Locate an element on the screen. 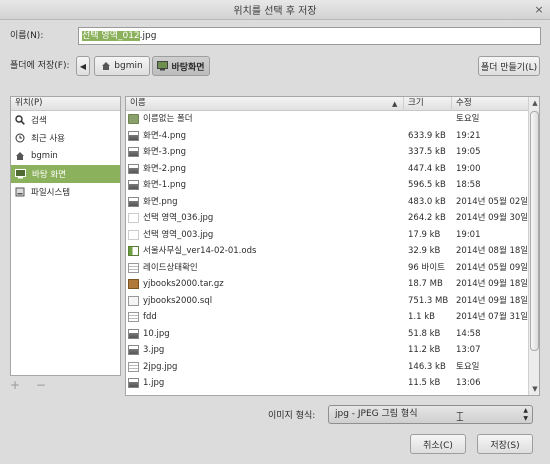 The height and width of the screenshot is (464, 550). scroll-up-arrow-icon: ▲ is located at coordinates (534, 103).